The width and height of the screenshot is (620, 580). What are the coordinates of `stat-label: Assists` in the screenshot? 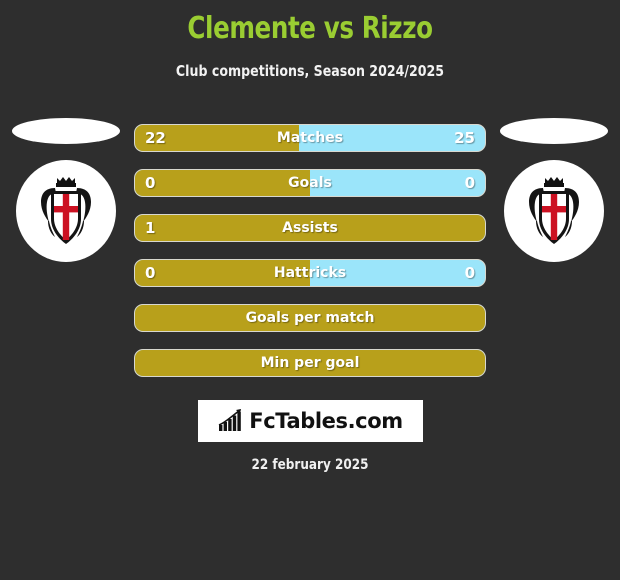 It's located at (310, 228).